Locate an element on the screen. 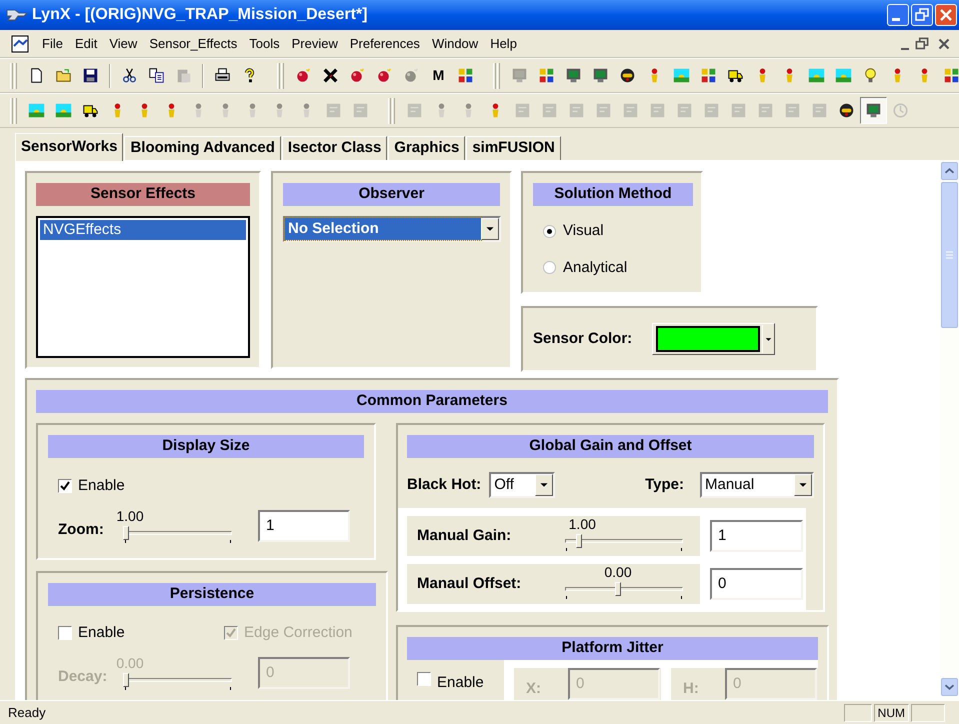 This screenshot has width=959, height=724. app-icon is located at coordinates (17, 15).